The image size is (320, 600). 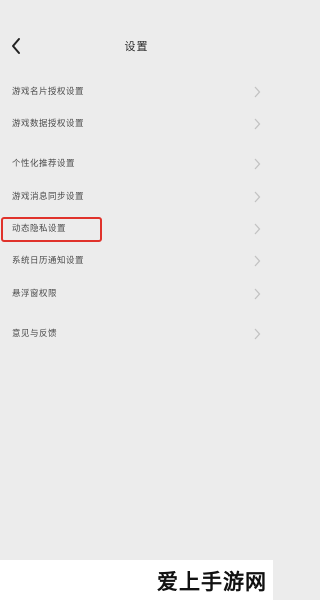 I want to click on highlight-box, so click(x=51, y=229).